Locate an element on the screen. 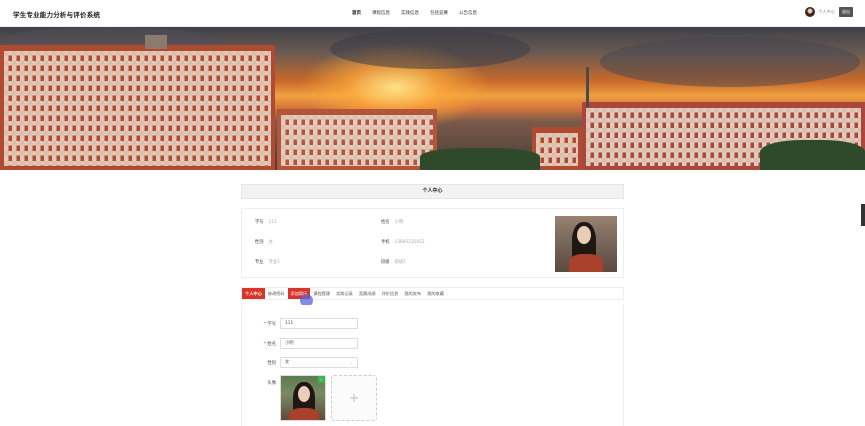 Image resolution: width=865 pixels, height=426 pixels. profile-photo is located at coordinates (586, 244).